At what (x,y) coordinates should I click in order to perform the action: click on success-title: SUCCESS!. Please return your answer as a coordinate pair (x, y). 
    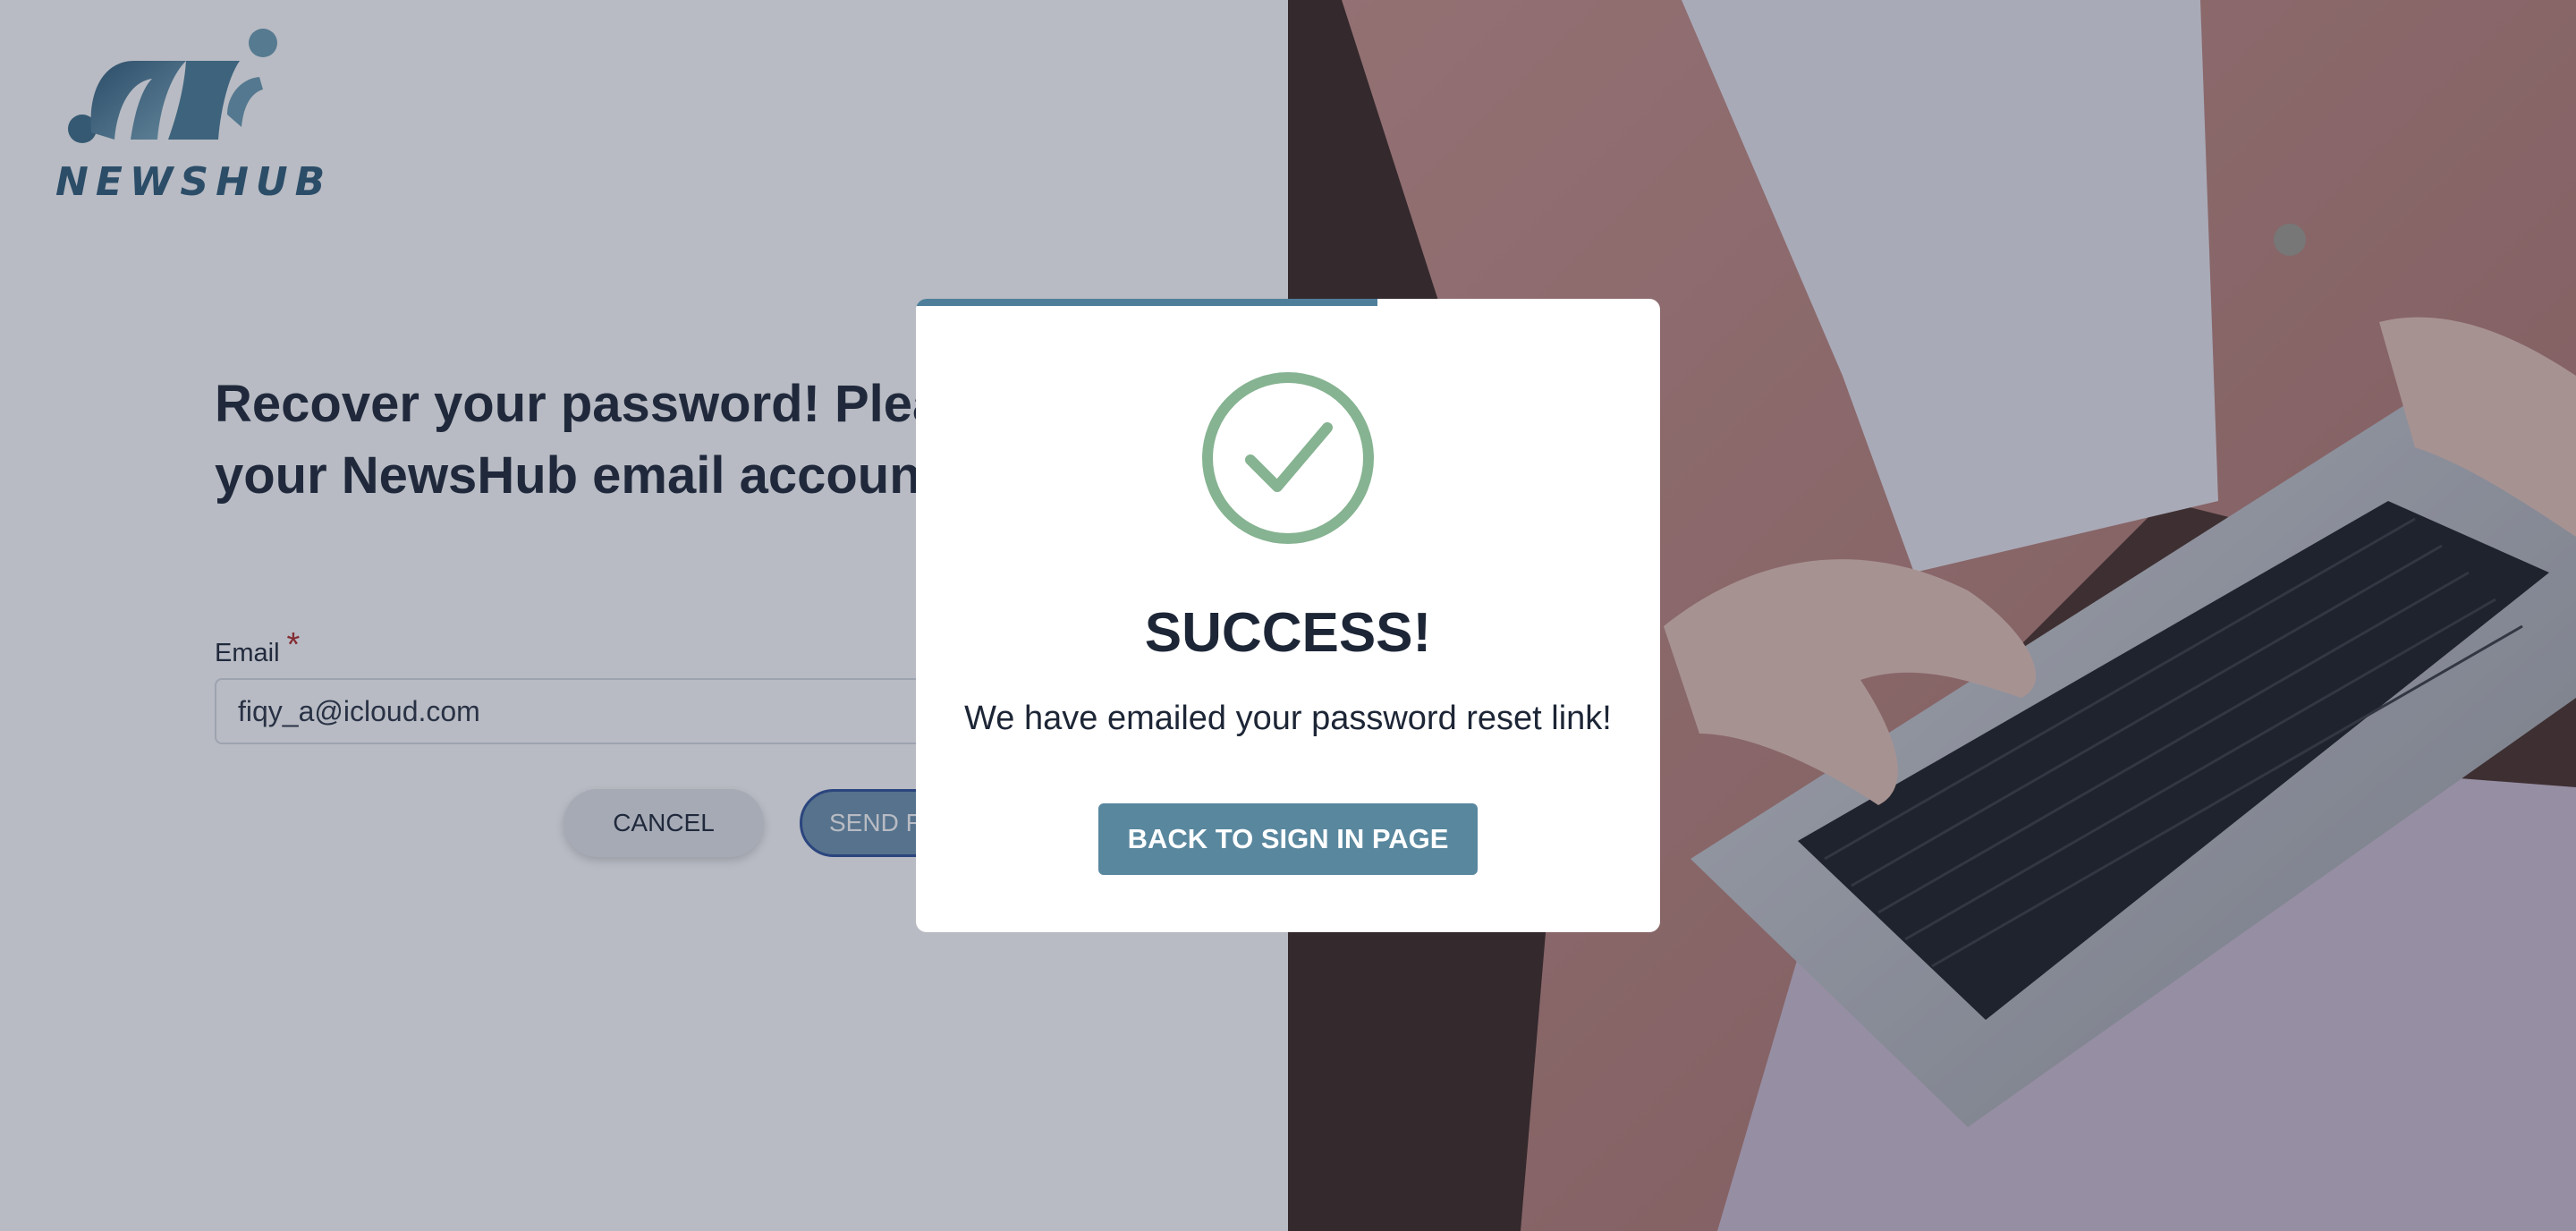
    Looking at the image, I should click on (1288, 633).